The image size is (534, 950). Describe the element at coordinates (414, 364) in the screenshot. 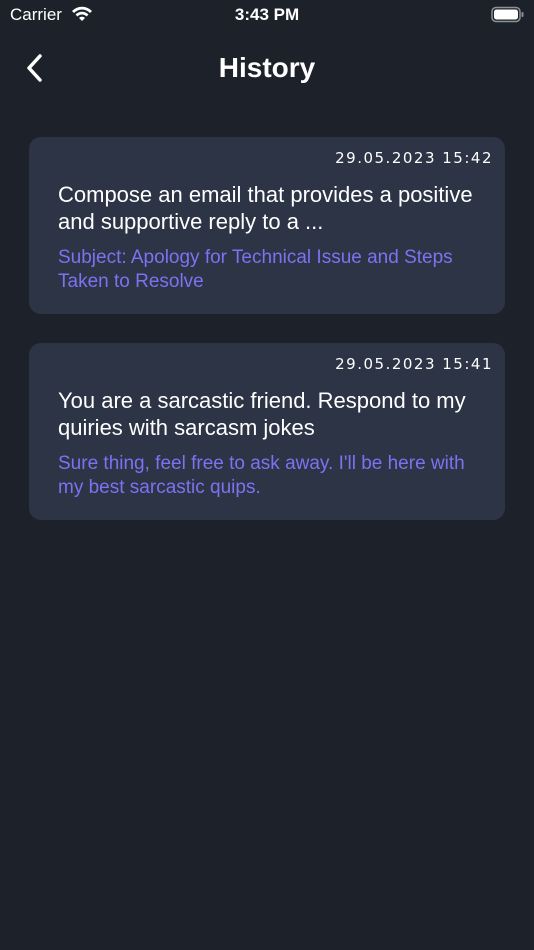

I see `history-item-date: 29.05.2023 15:41` at that location.